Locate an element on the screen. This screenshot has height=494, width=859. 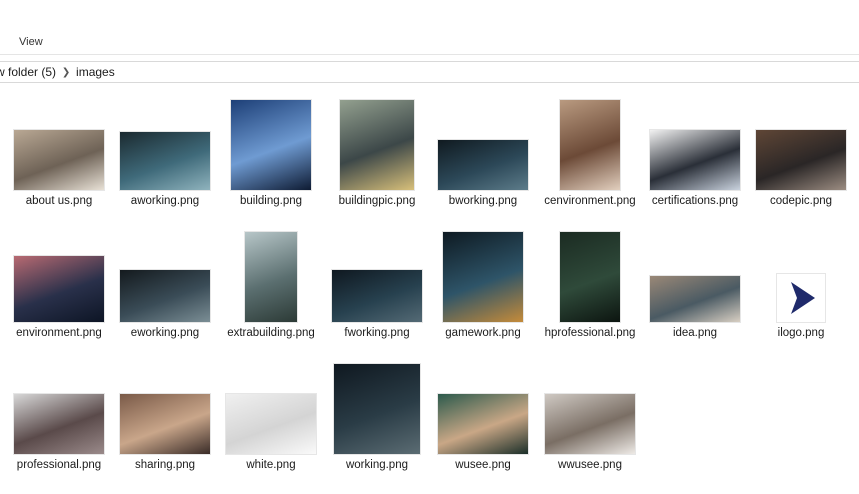
file-name-label: buildingpic.png is located at coordinates (377, 201).